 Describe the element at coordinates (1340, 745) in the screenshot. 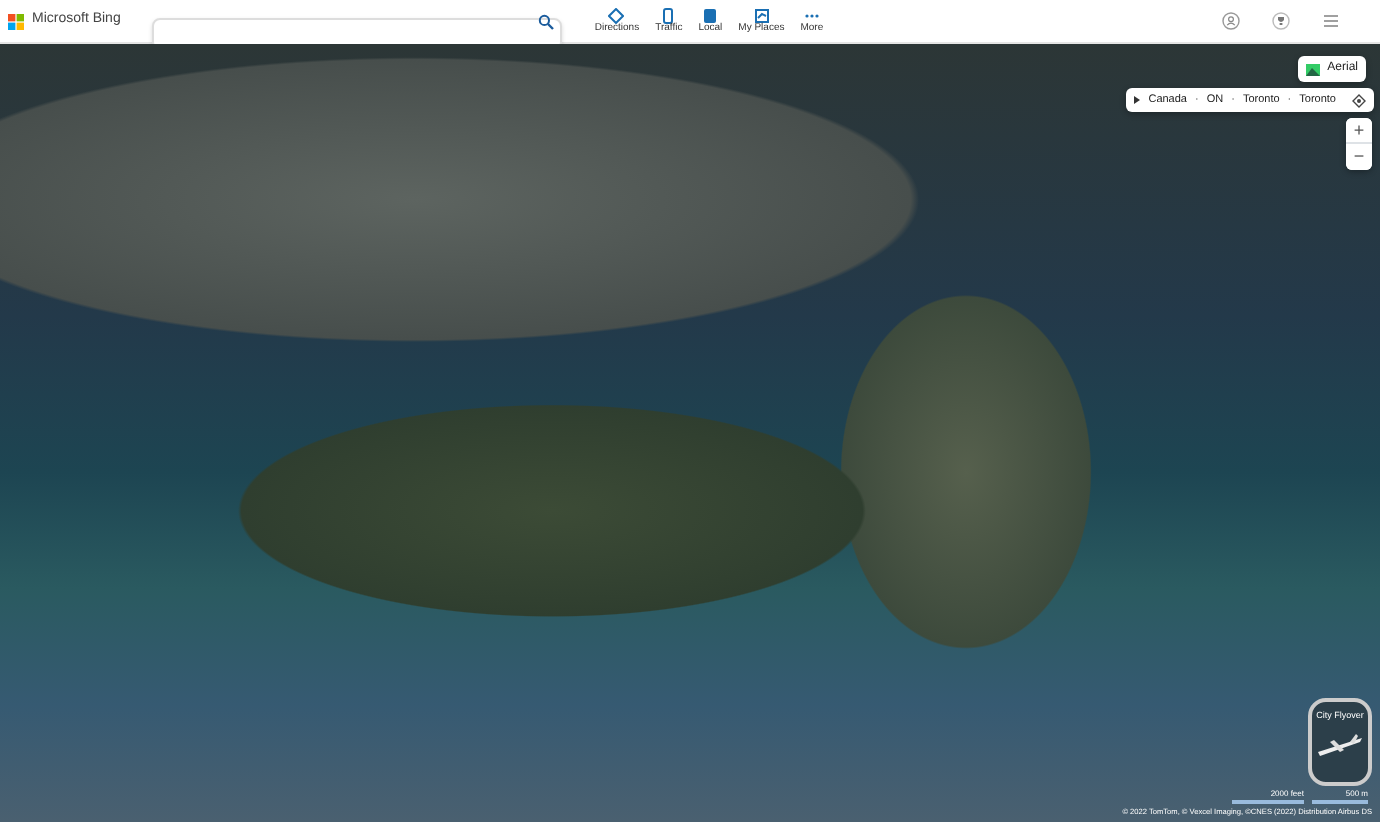

I see `airplane-icon` at that location.